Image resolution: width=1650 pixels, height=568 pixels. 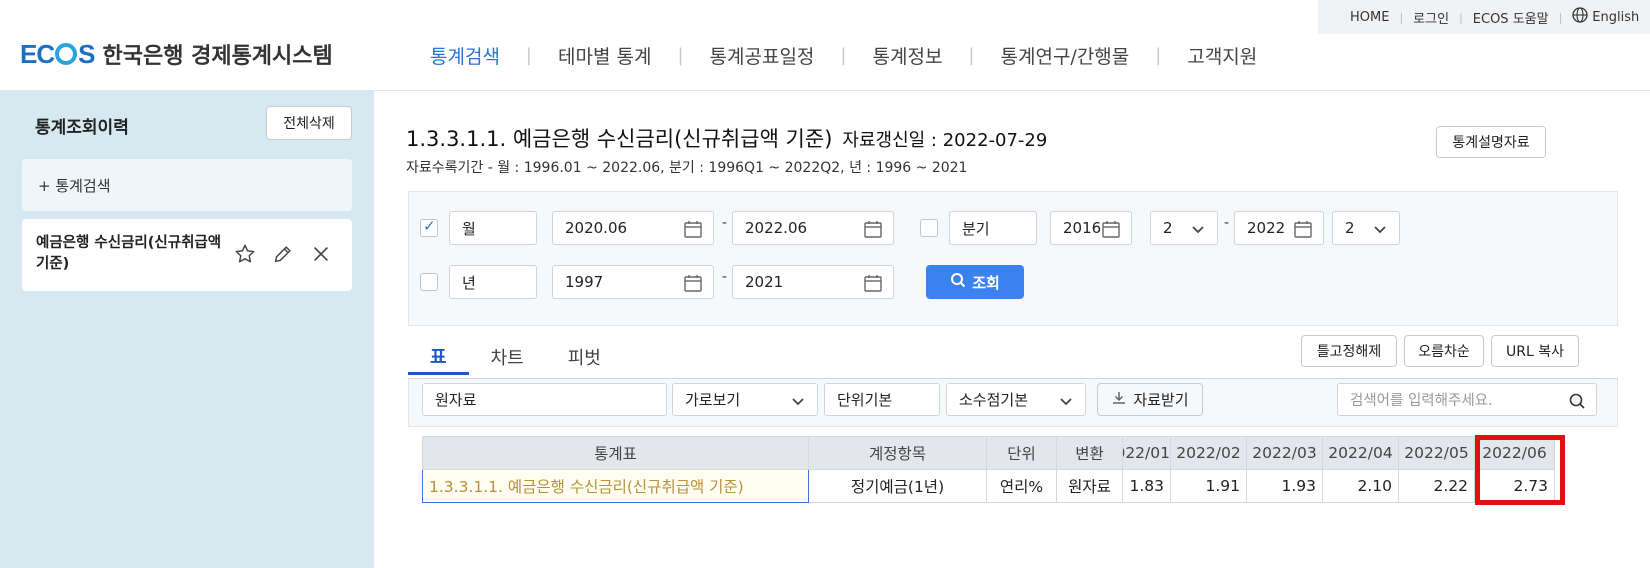 What do you see at coordinates (584, 357) in the screenshot?
I see `tab-pivot: 피벗` at bounding box center [584, 357].